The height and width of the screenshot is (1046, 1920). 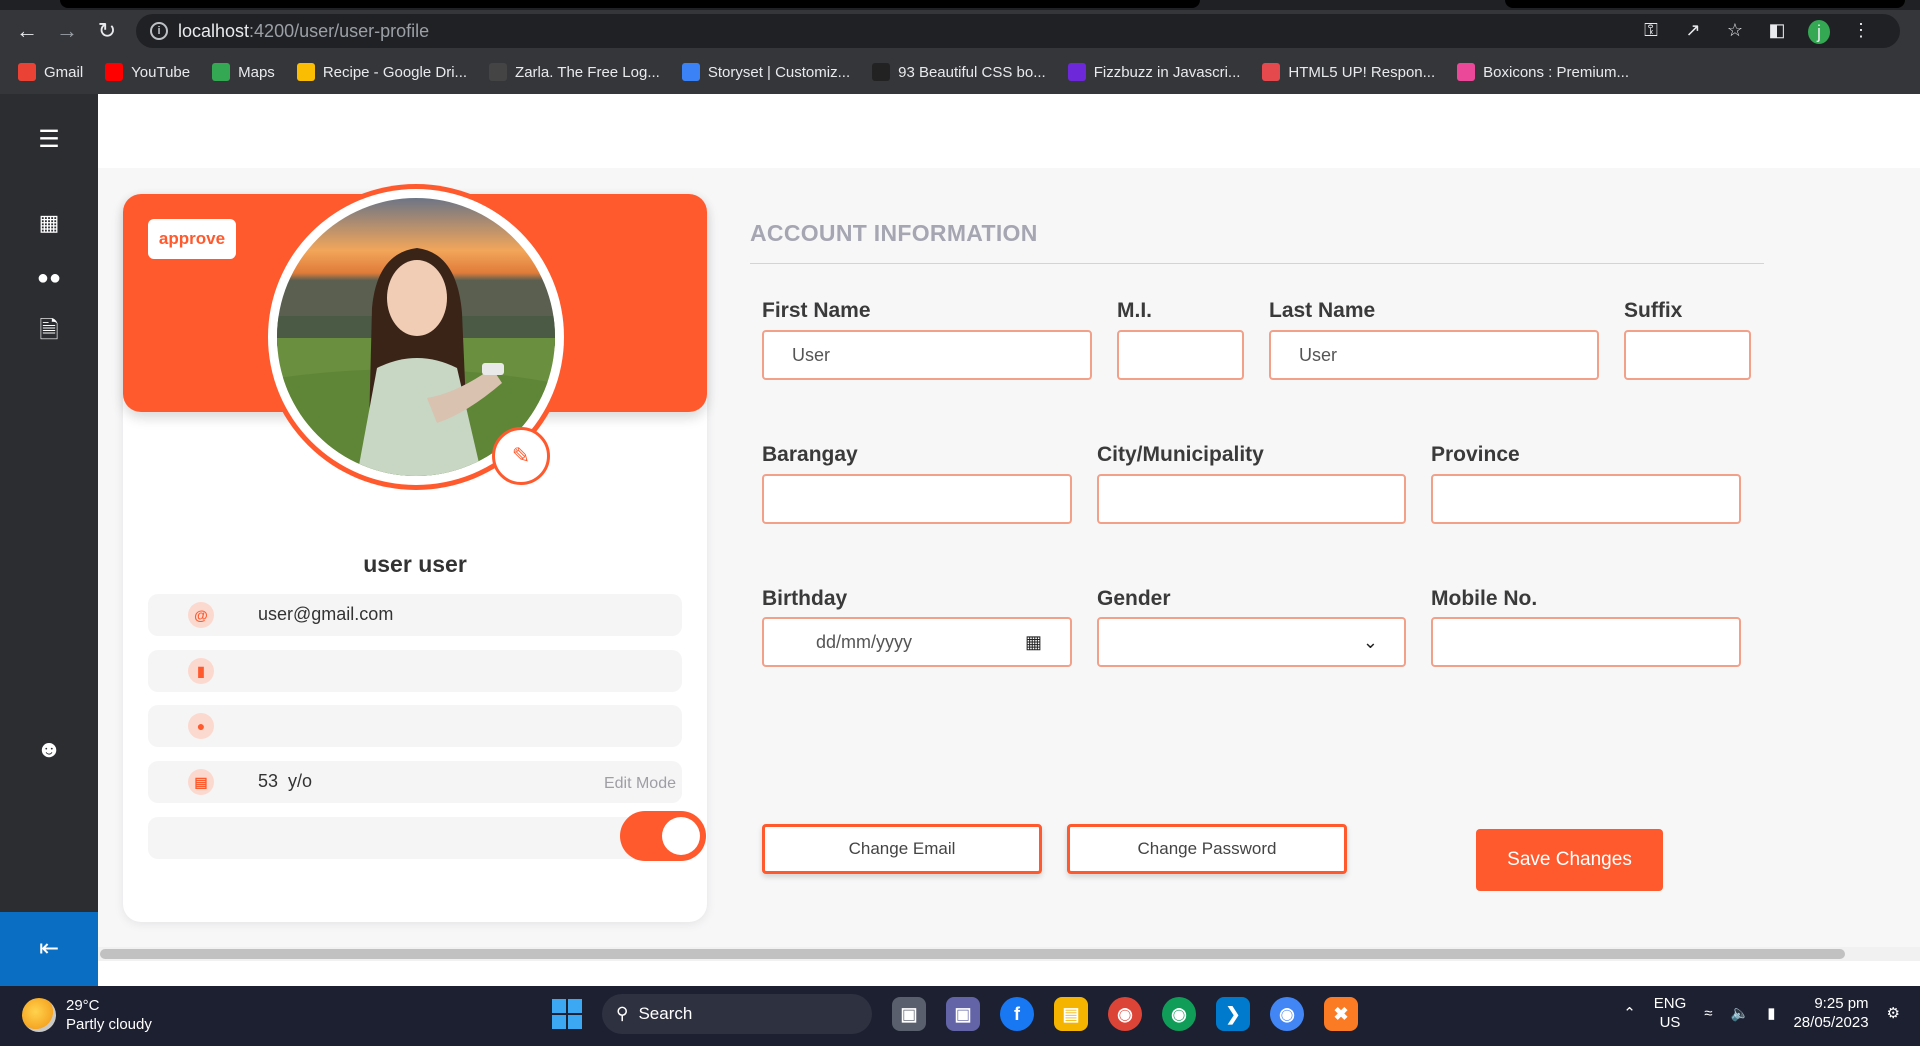 What do you see at coordinates (1033, 642) in the screenshot?
I see `calendar-picker-icon: ▦` at bounding box center [1033, 642].